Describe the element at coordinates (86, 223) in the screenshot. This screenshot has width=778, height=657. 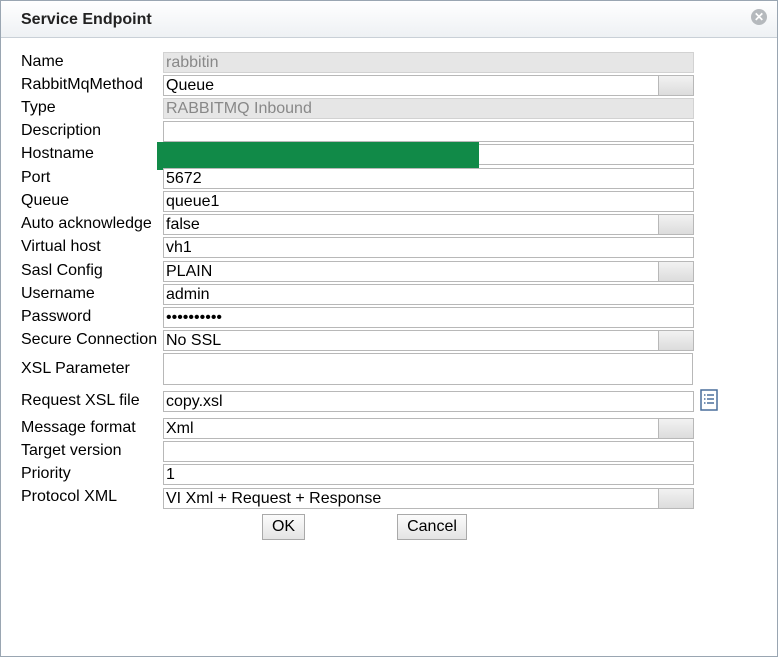
I see `auto-acknowledge-label: Auto acknowledge` at that location.